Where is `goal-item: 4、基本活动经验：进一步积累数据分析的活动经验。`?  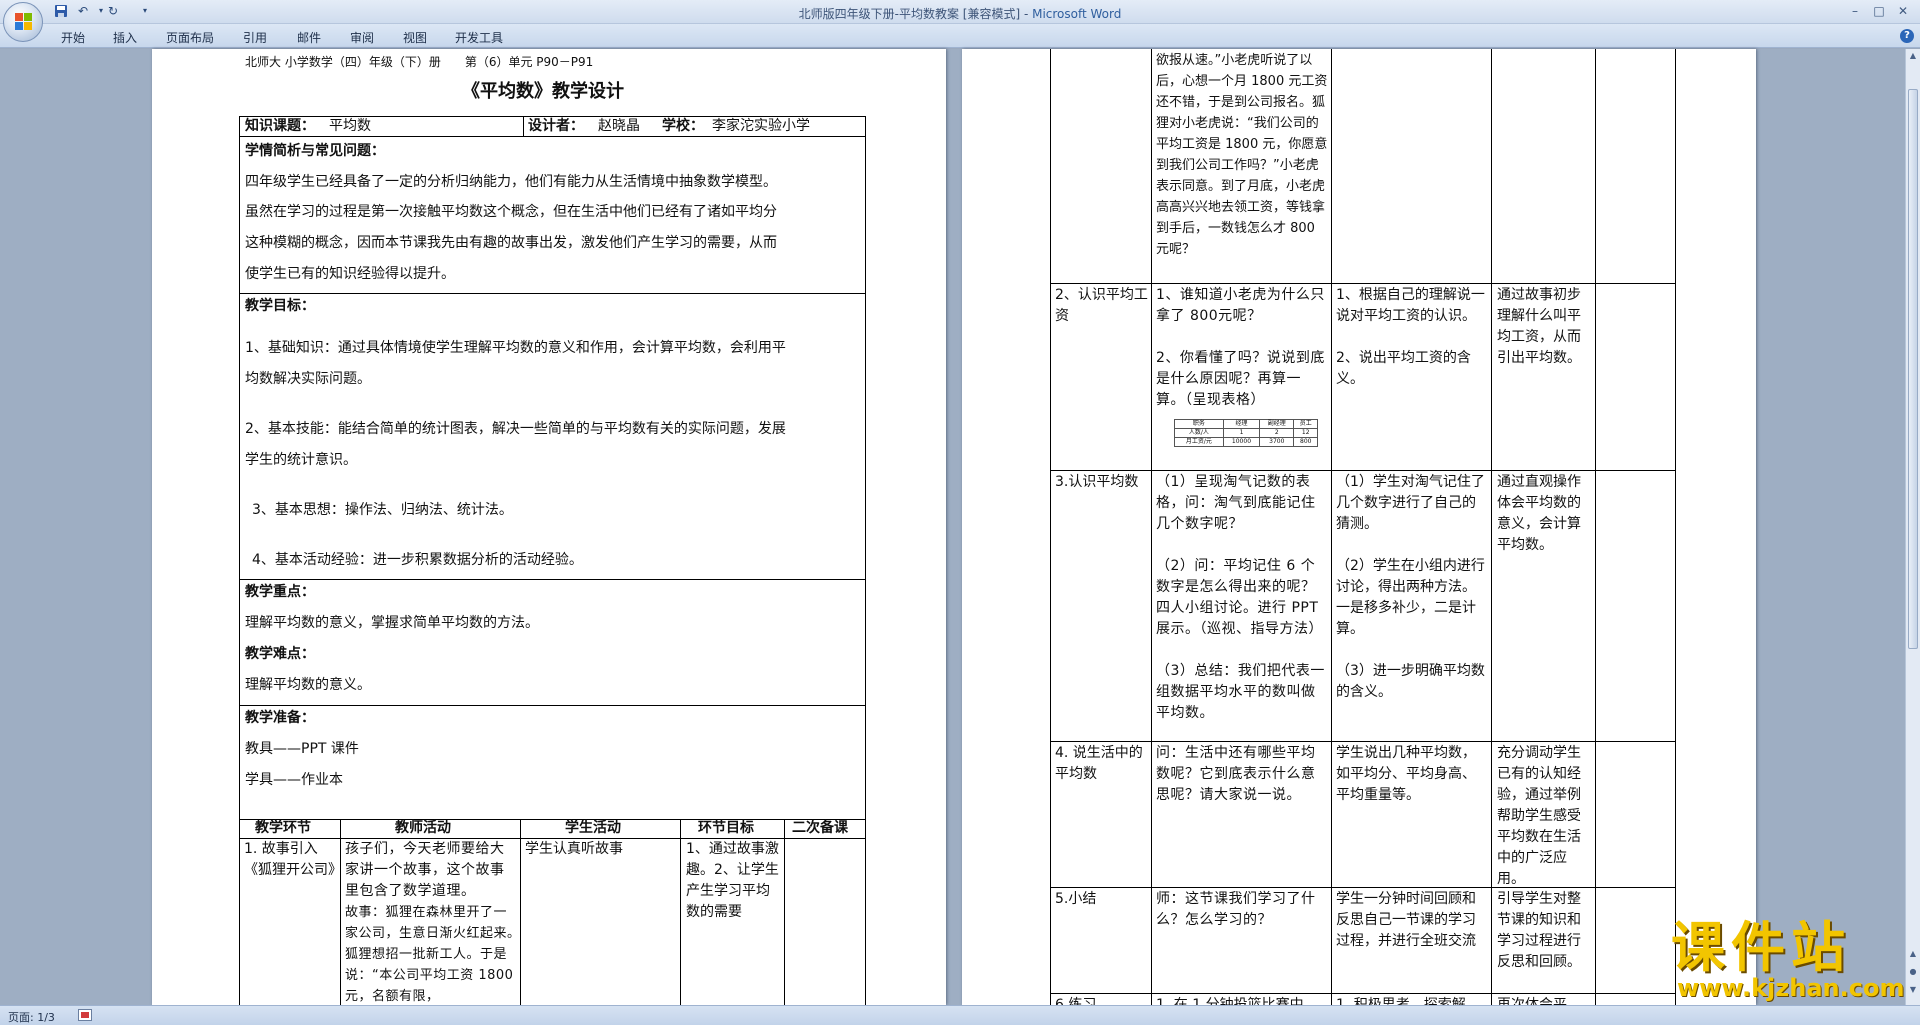 goal-item: 4、基本活动经验：进一步积累数据分析的活动经验。 is located at coordinates (417, 560).